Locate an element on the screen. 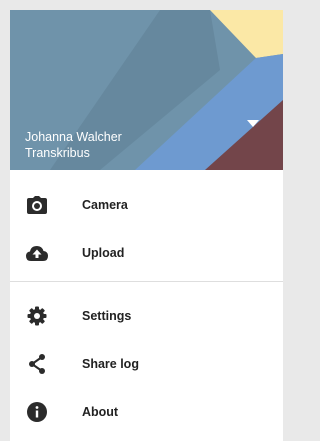 The height and width of the screenshot is (441, 320). menu-item-label: Share log is located at coordinates (110, 364).